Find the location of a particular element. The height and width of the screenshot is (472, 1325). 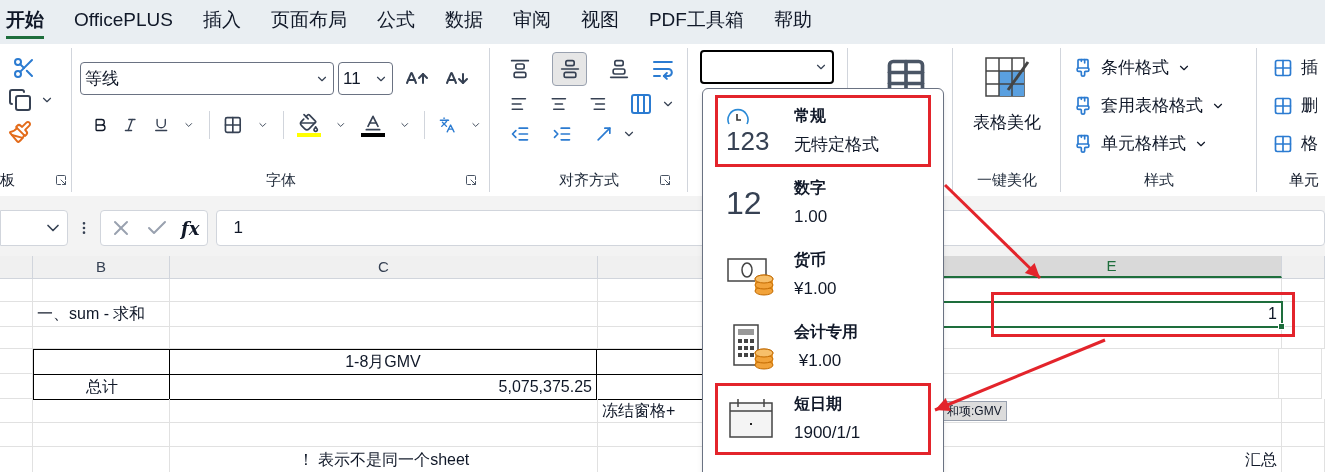

option-example: 1.00 is located at coordinates (811, 217).